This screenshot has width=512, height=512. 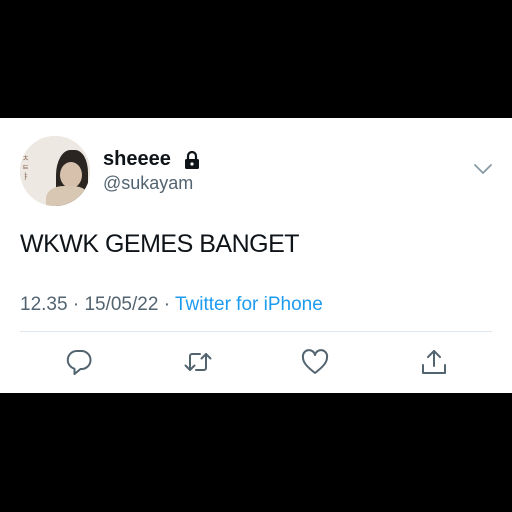 I want to click on retweet-button, so click(x=198, y=362).